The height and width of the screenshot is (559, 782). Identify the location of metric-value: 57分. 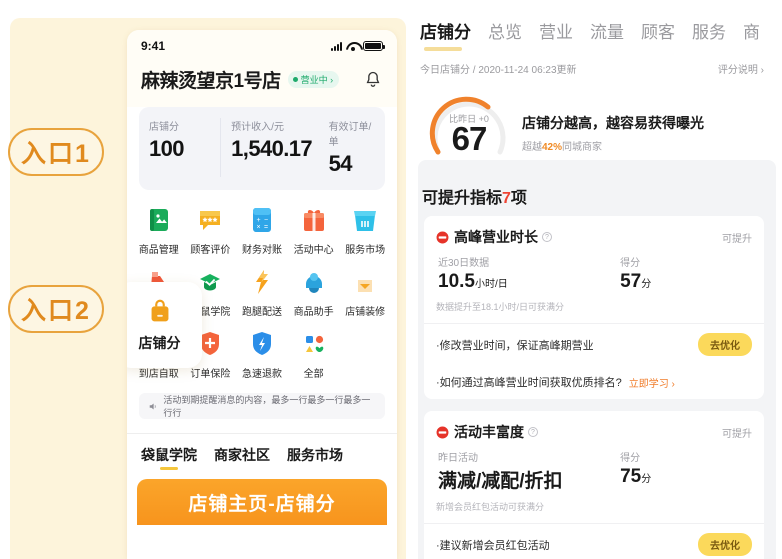
(686, 282).